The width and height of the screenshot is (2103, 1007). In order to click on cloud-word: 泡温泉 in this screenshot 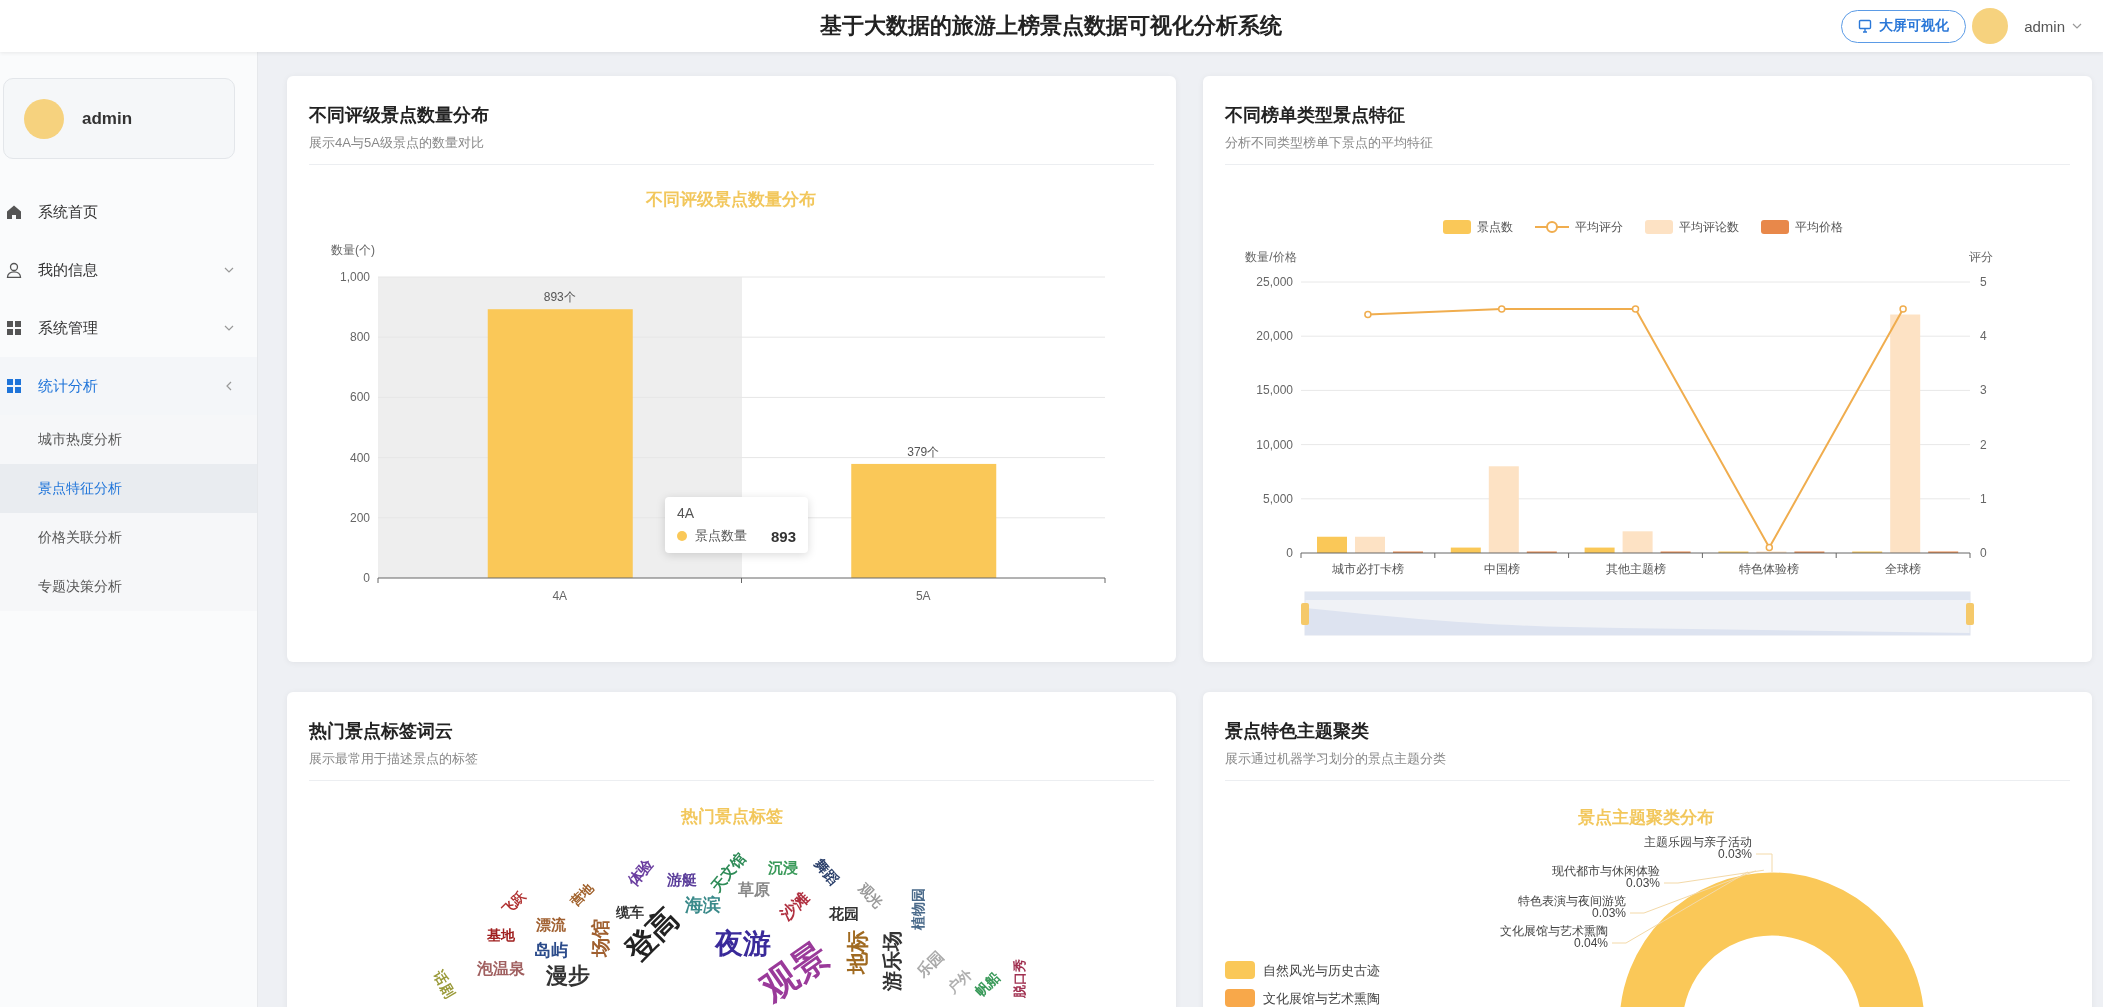, I will do `click(501, 969)`.